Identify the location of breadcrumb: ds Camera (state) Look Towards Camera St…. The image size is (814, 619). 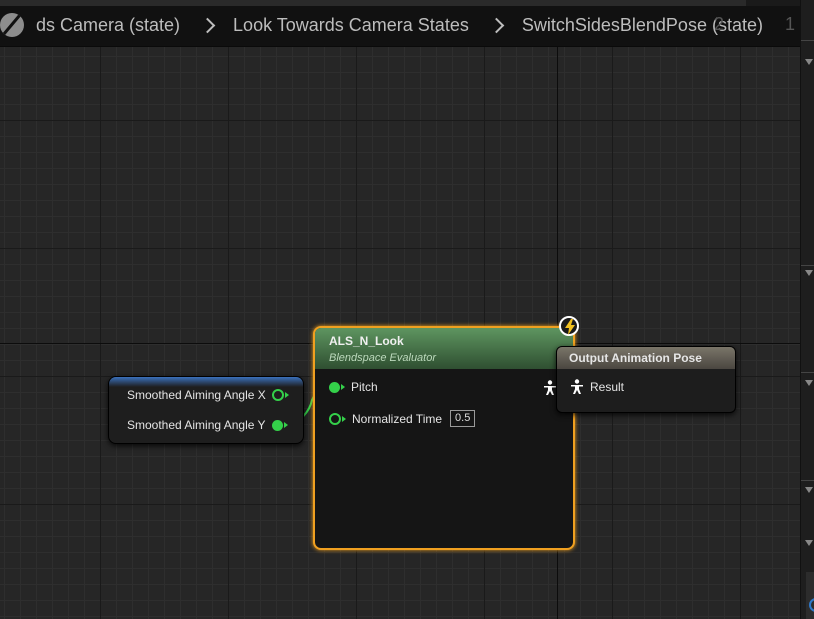
(400, 25).